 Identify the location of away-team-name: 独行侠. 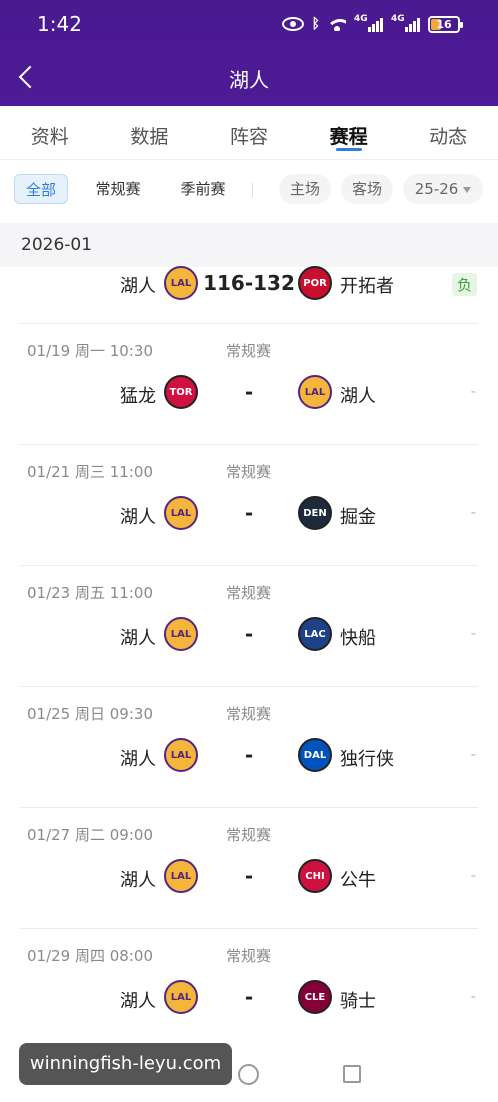
(367, 759).